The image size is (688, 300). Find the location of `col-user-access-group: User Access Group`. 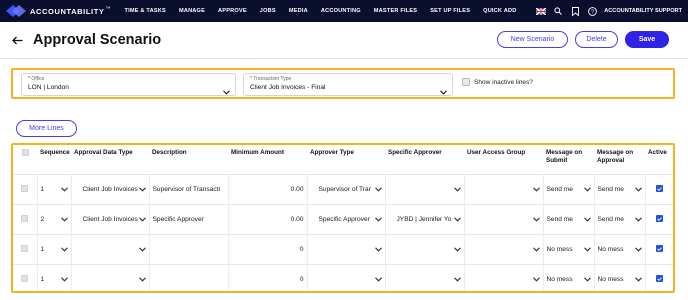

col-user-access-group: User Access Group is located at coordinates (503, 160).